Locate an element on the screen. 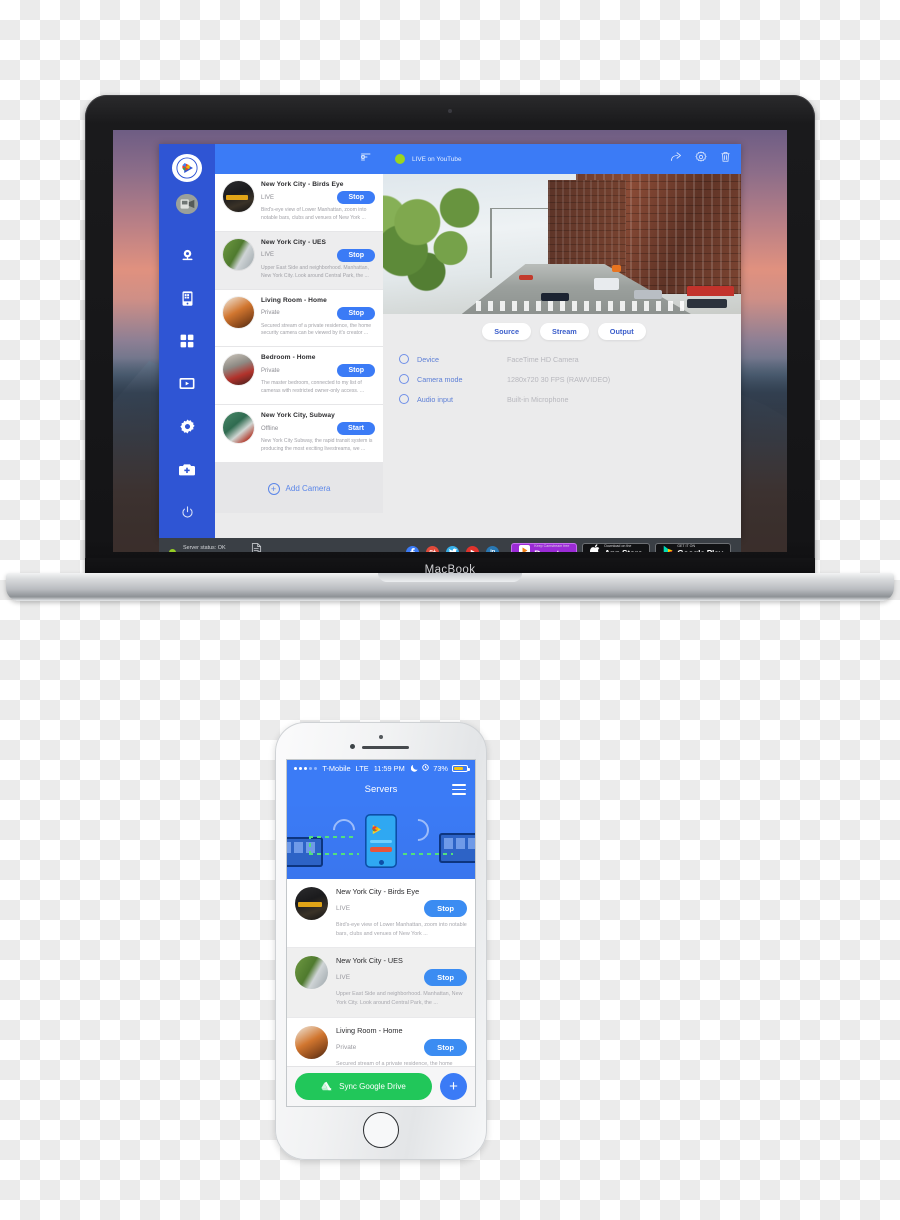 This screenshot has height=1220, width=900. macbook-camera-icon is located at coordinates (450, 111).